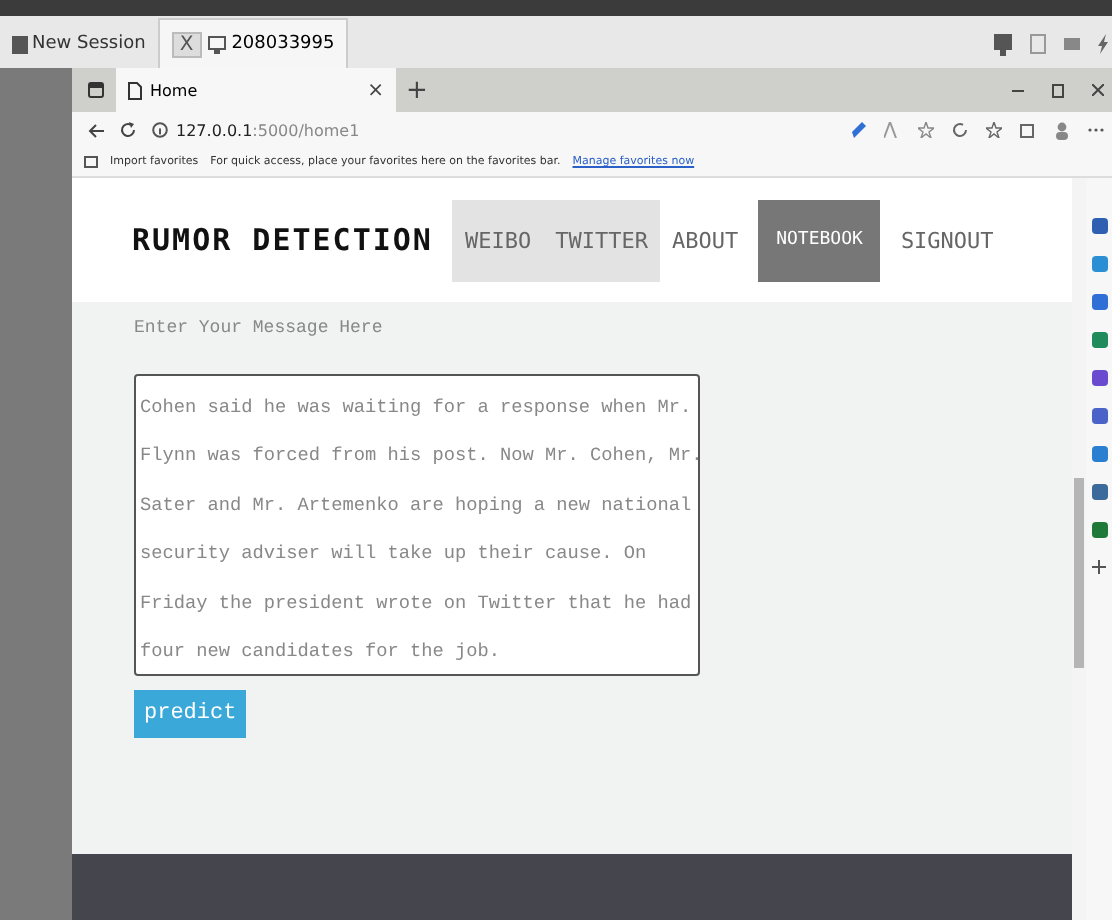 This screenshot has height=920, width=1112. I want to click on nav-link: ABOUT, so click(705, 240).